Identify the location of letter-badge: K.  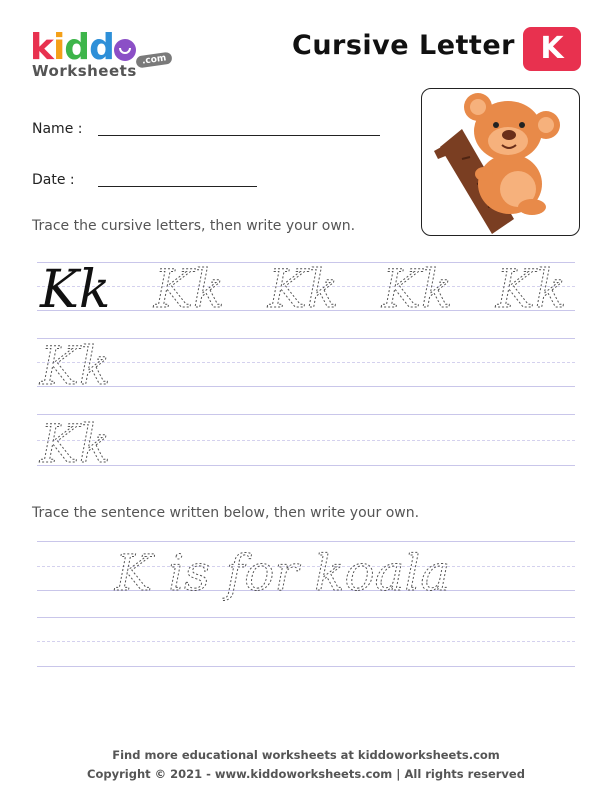
(552, 49).